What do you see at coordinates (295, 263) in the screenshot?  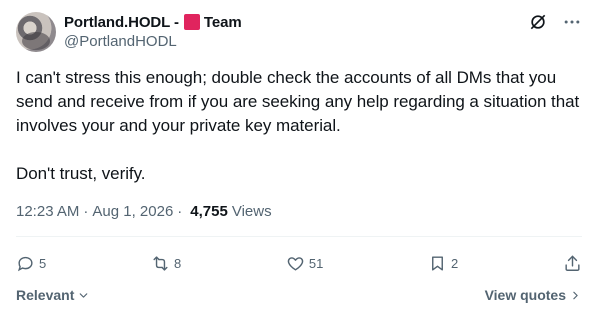 I see `heart-icon` at bounding box center [295, 263].